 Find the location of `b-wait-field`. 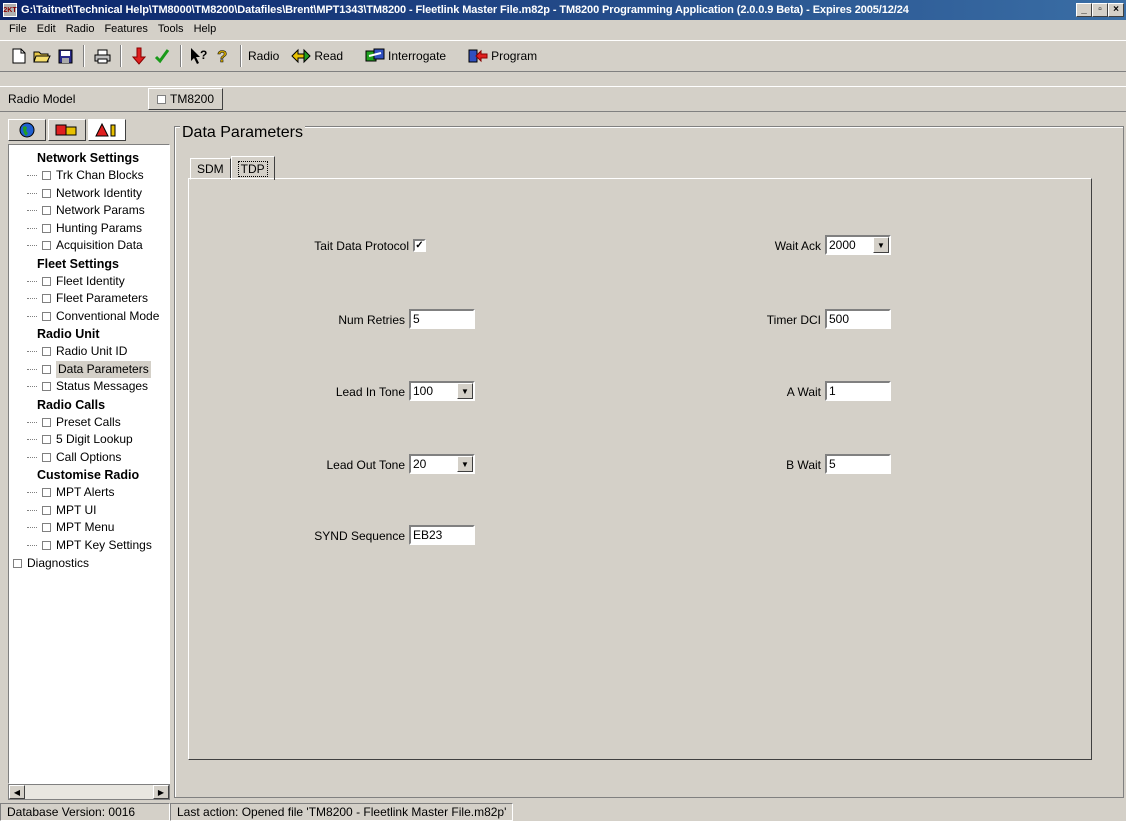

b-wait-field is located at coordinates (858, 464).